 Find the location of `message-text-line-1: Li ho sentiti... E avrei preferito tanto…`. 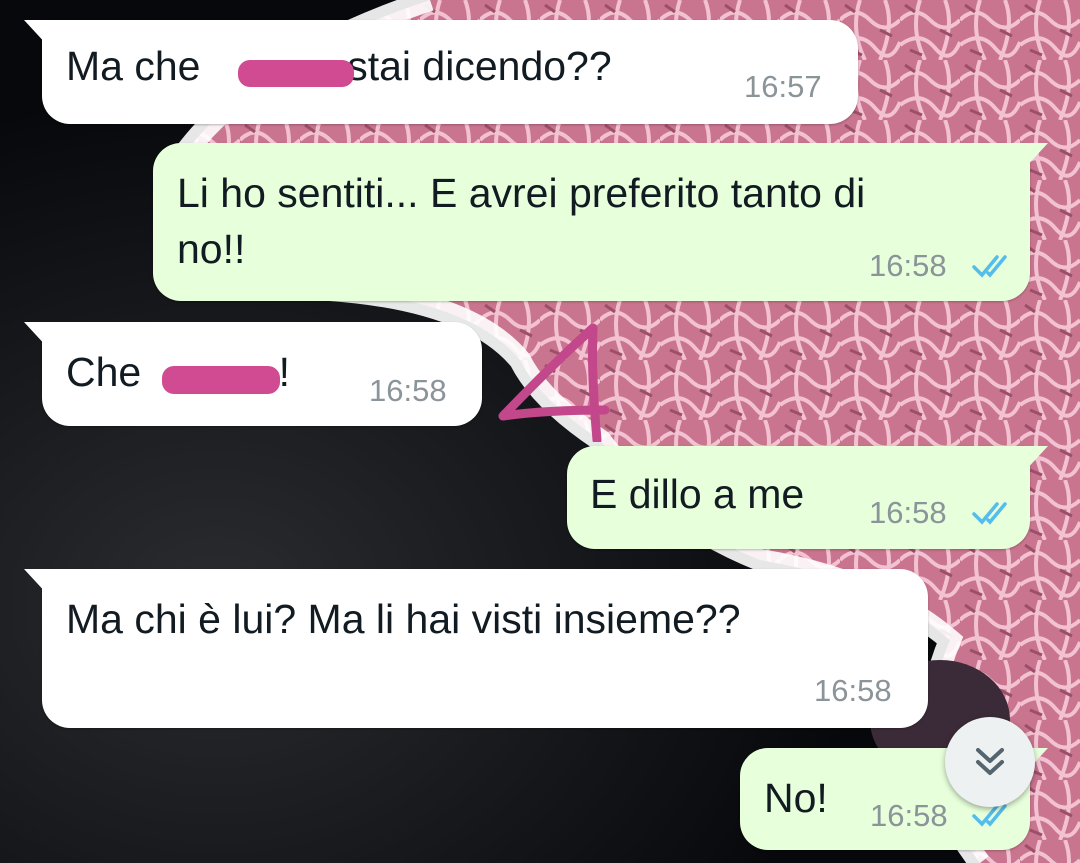

message-text-line-1: Li ho sentiti... E avrei preferito tanto… is located at coordinates (521, 193).